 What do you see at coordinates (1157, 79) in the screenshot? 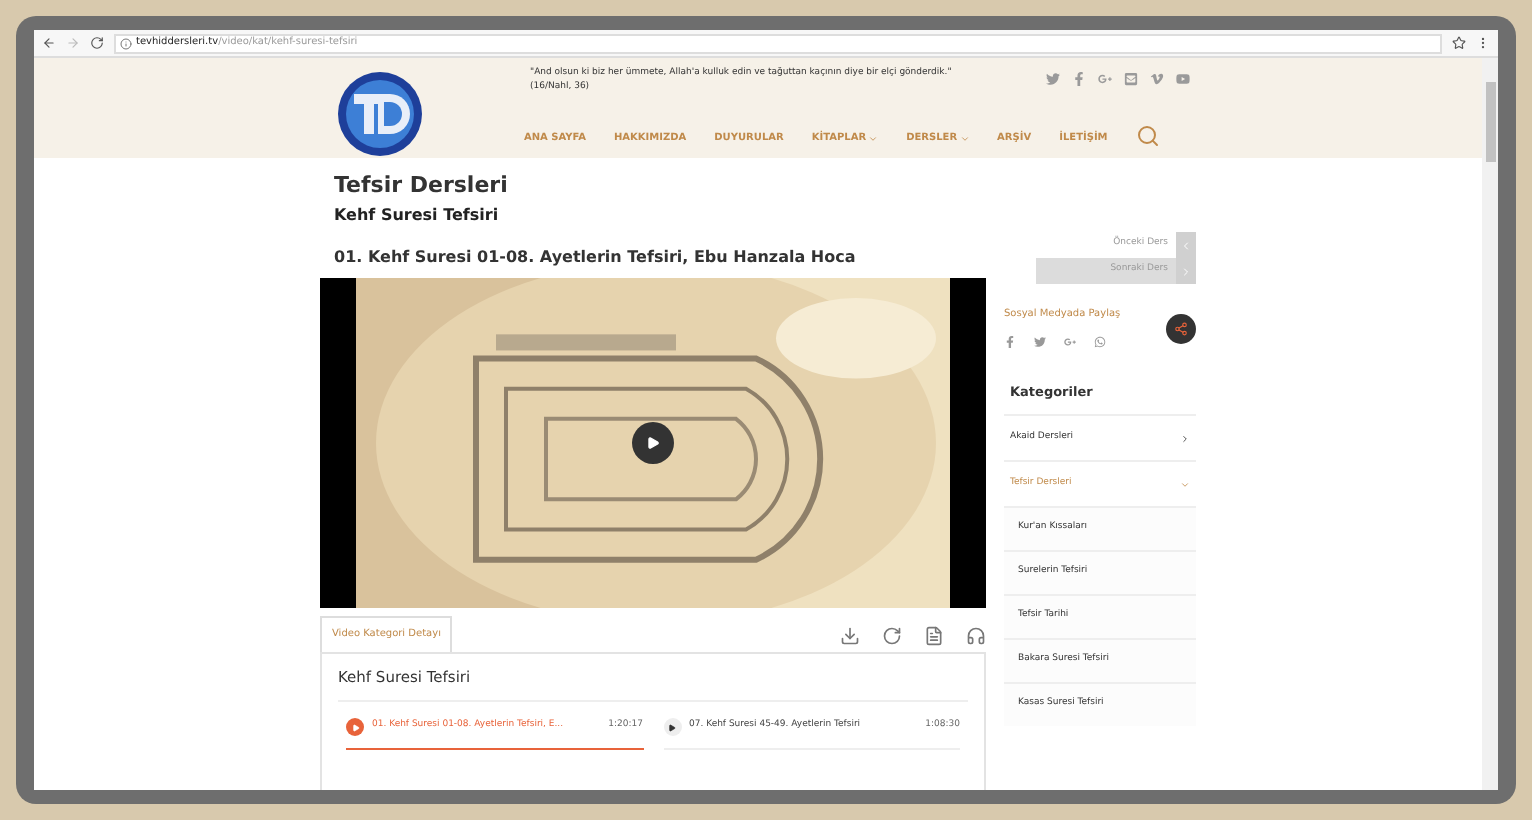
I see `vimeo-icon` at bounding box center [1157, 79].